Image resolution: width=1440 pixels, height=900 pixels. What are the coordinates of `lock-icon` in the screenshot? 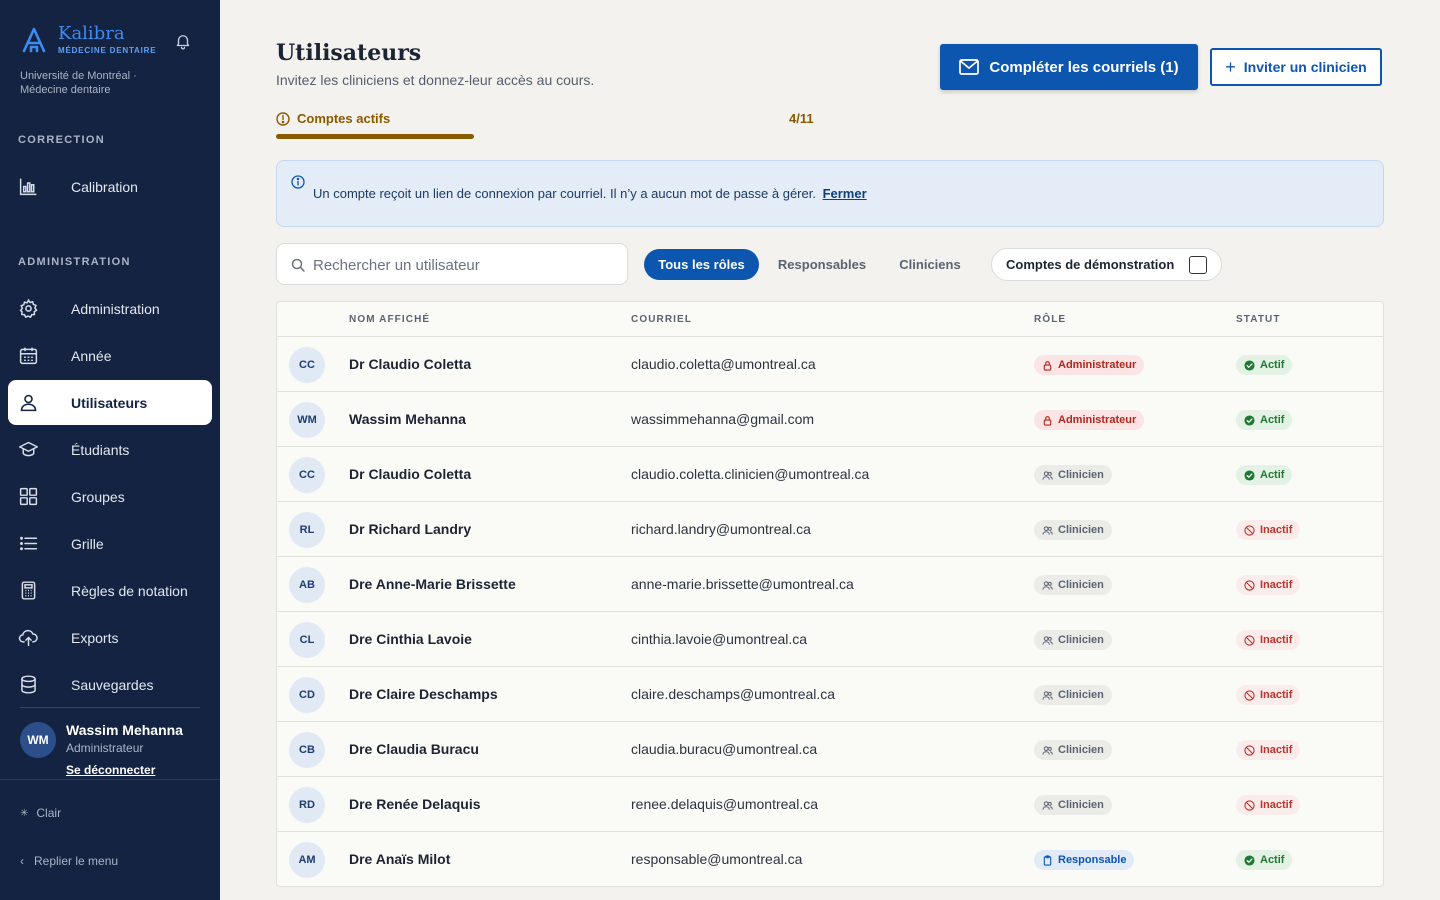 It's located at (1047, 365).